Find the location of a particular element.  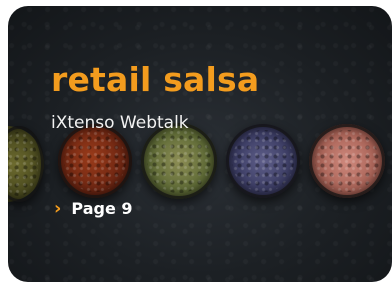

page-link: › Page 9 is located at coordinates (93, 208).